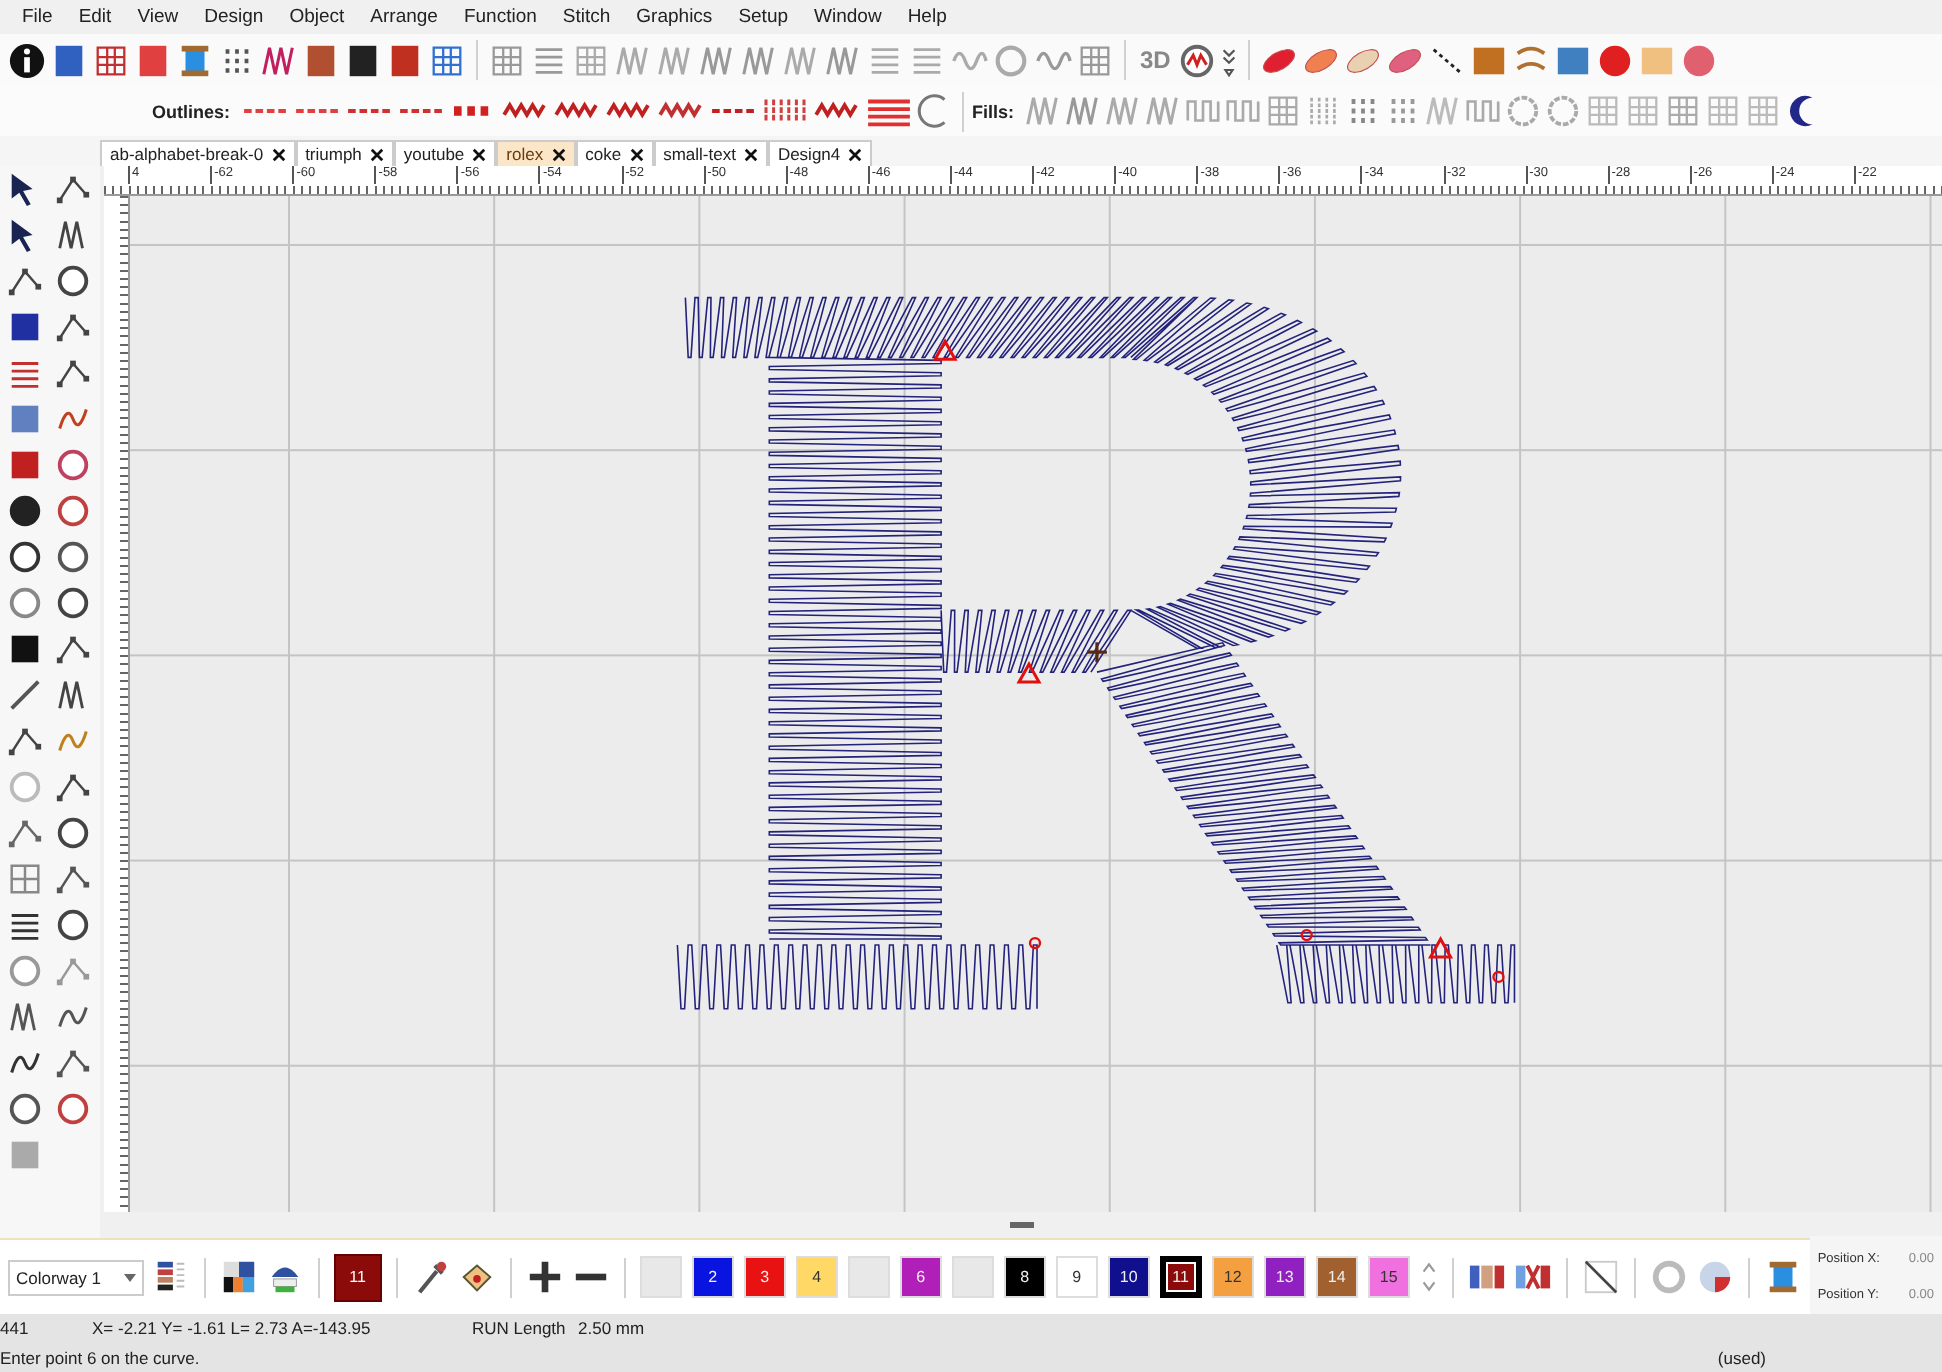 The height and width of the screenshot is (1372, 1942). I want to click on menu-item: View, so click(158, 17).